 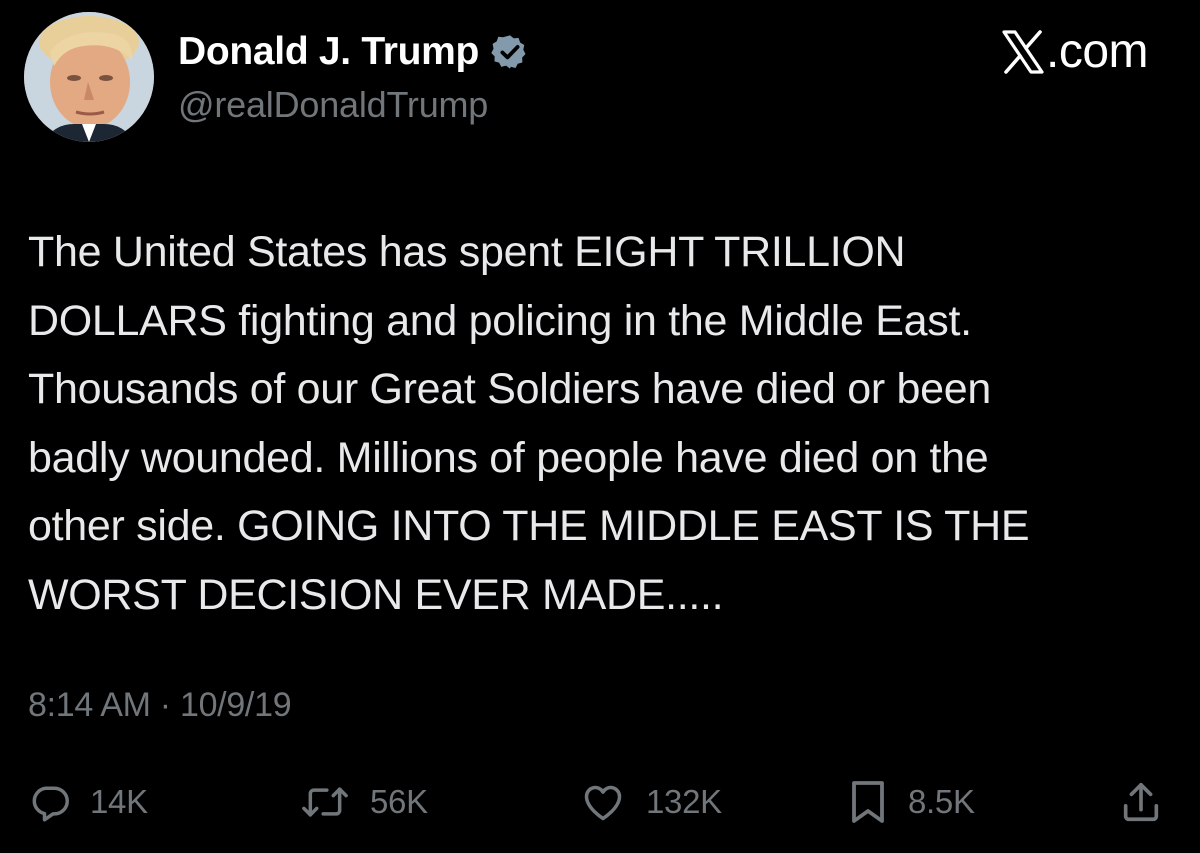 What do you see at coordinates (1023, 51) in the screenshot?
I see `x-logo-icon` at bounding box center [1023, 51].